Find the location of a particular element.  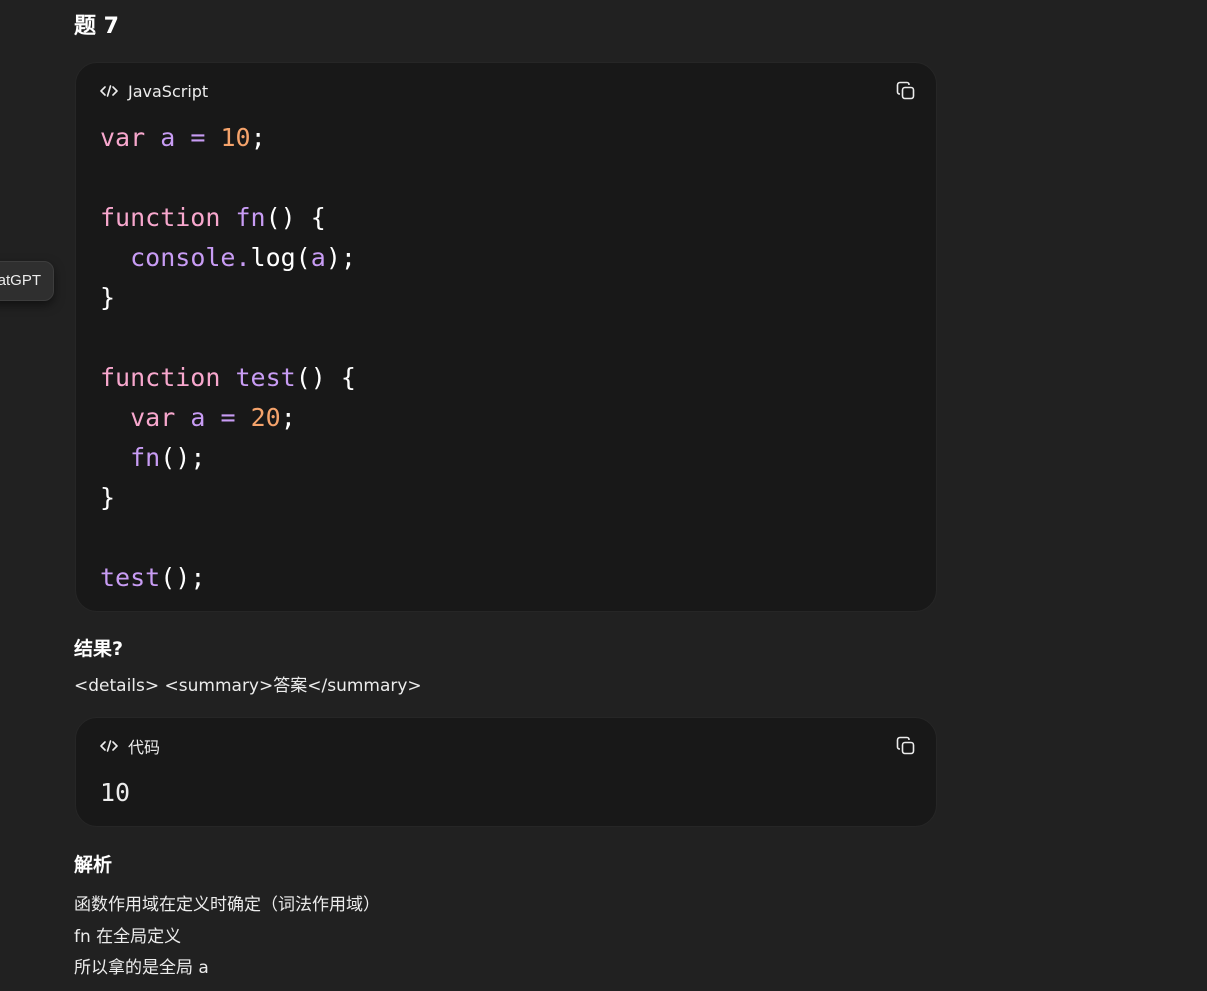

question-title: 题 7 is located at coordinates (96, 26).